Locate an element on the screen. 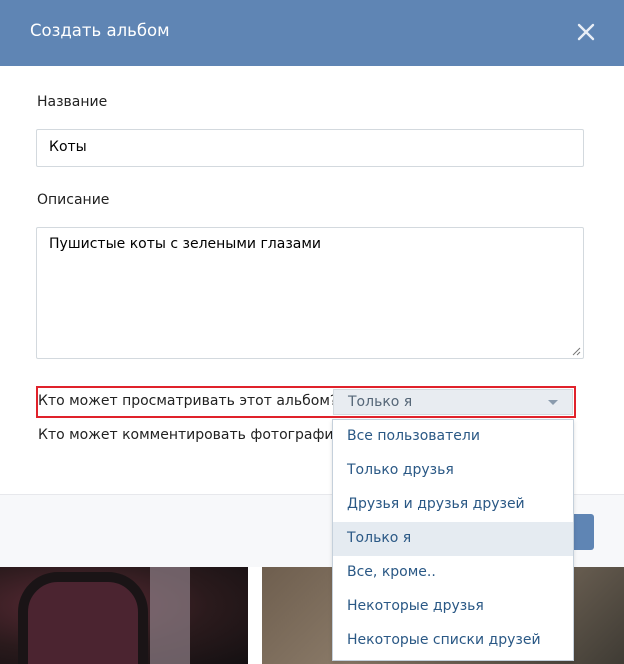  dropdown-option-selected: Только я is located at coordinates (453, 539).